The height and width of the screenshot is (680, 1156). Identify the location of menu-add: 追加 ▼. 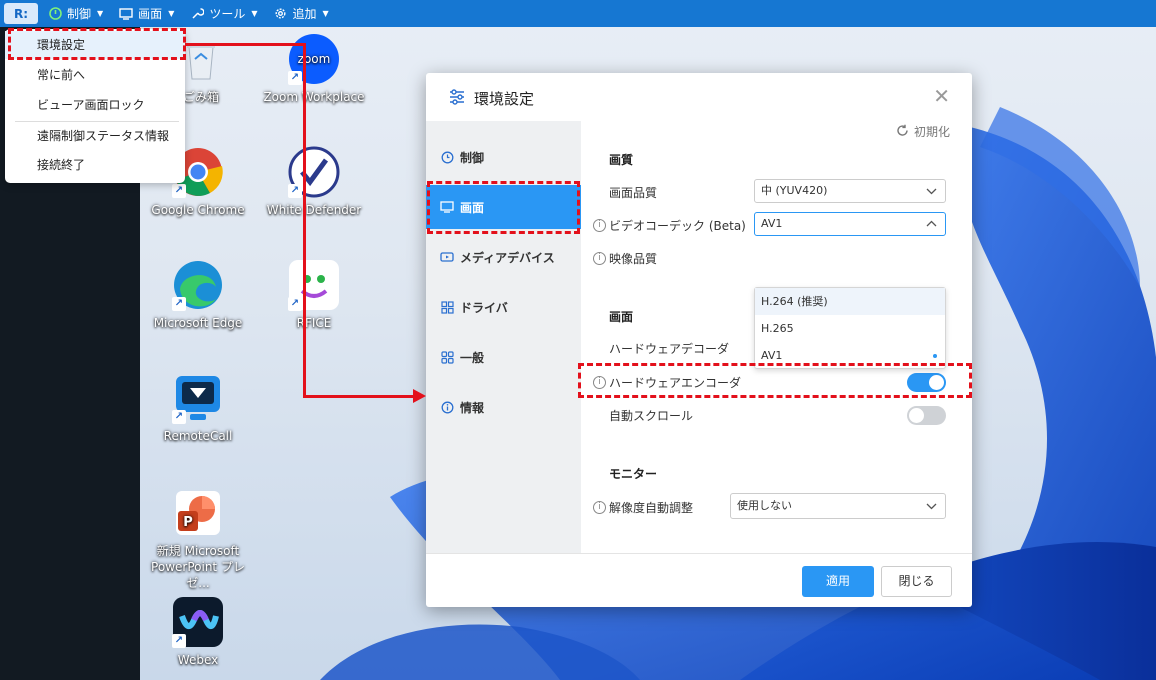
(301, 13).